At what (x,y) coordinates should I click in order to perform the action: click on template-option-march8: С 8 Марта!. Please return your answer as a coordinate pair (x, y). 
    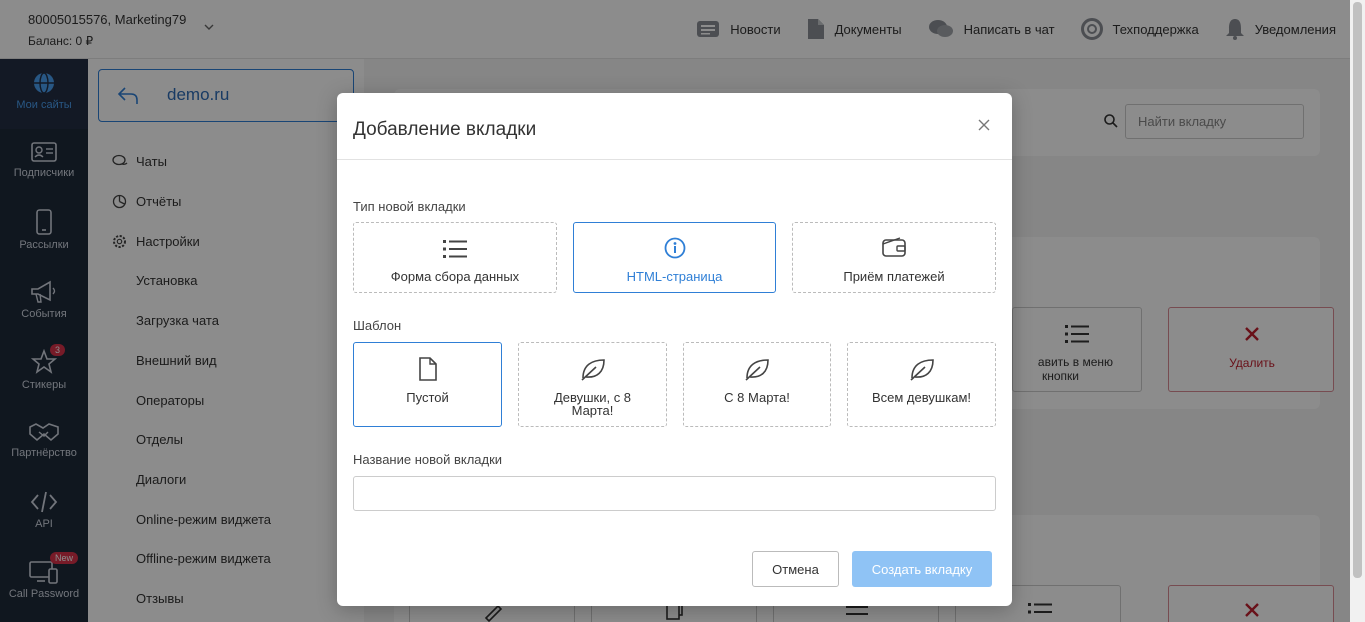
    Looking at the image, I should click on (757, 384).